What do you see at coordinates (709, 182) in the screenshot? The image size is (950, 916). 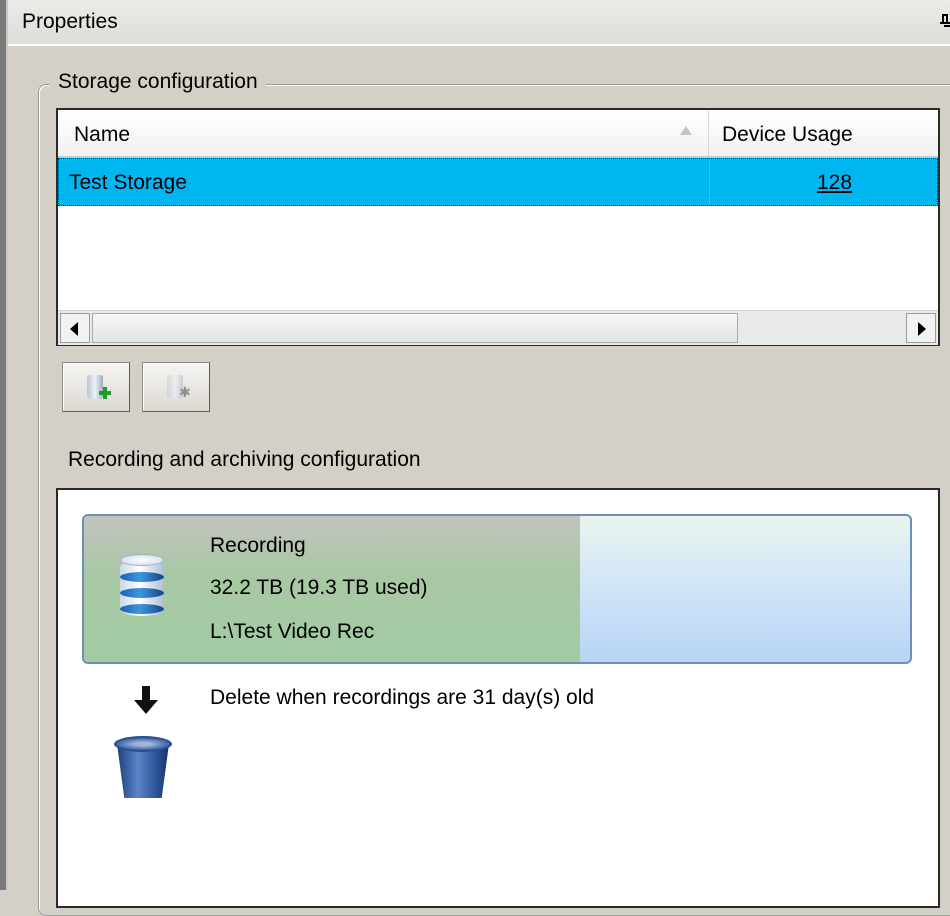 I see `row-separator` at bounding box center [709, 182].